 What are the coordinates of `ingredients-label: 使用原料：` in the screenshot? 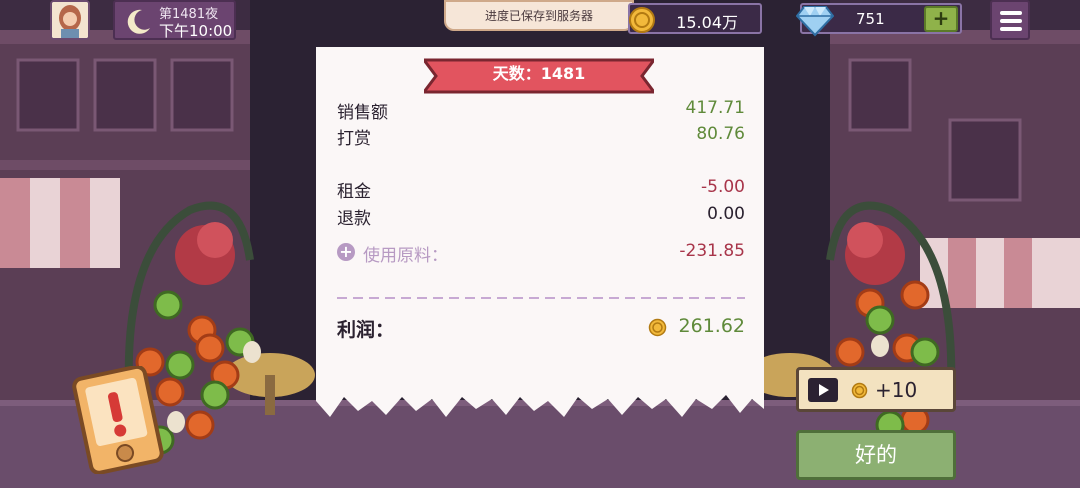 It's located at (405, 256).